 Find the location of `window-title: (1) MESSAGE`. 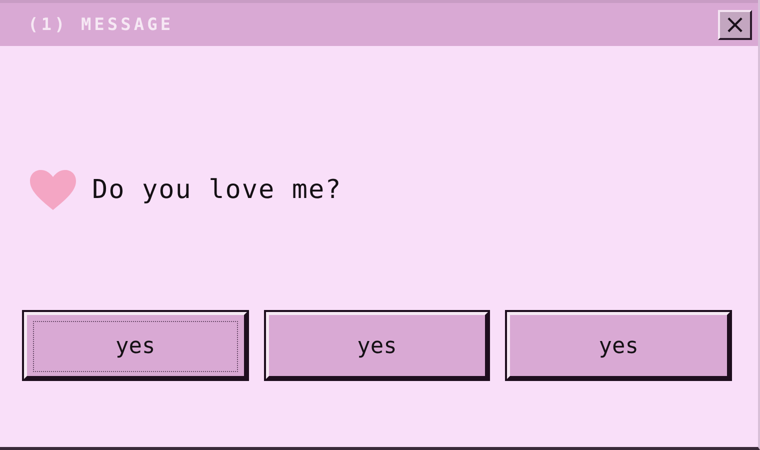

window-title: (1) MESSAGE is located at coordinates (101, 24).